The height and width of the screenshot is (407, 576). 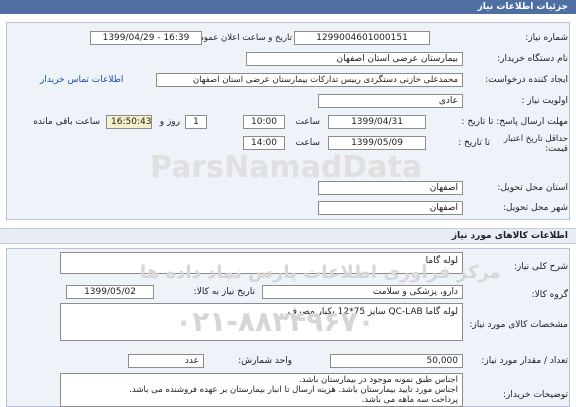 What do you see at coordinates (224, 292) in the screenshot?
I see `need-date-label: تاریخ نیاز به کالا:` at bounding box center [224, 292].